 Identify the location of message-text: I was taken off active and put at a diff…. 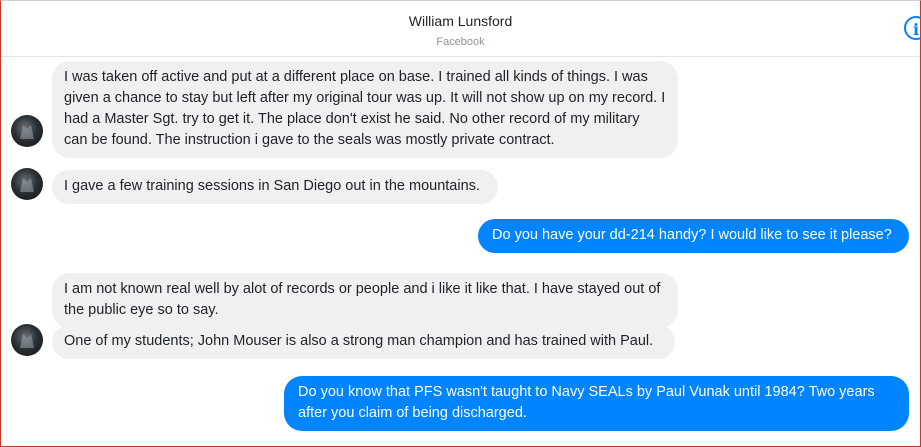
(365, 108).